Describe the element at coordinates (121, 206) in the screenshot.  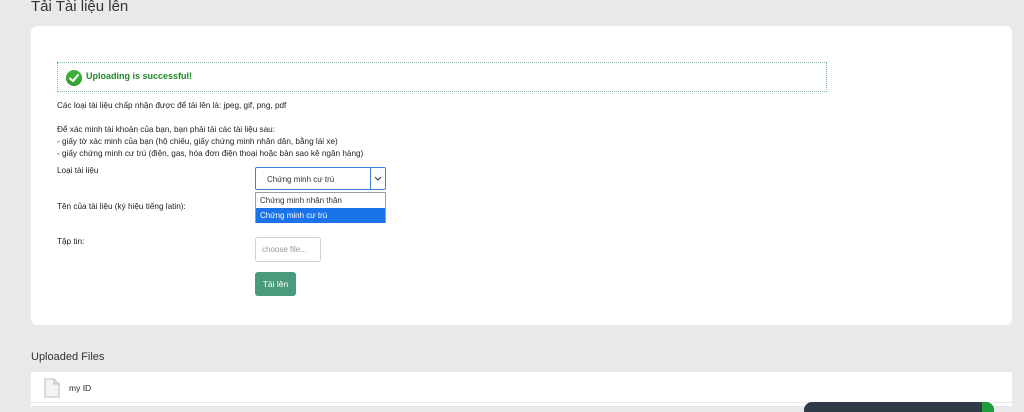
I see `doc-name-label: Tên của tài liệu (ký hiệu tiếng latin):` at that location.